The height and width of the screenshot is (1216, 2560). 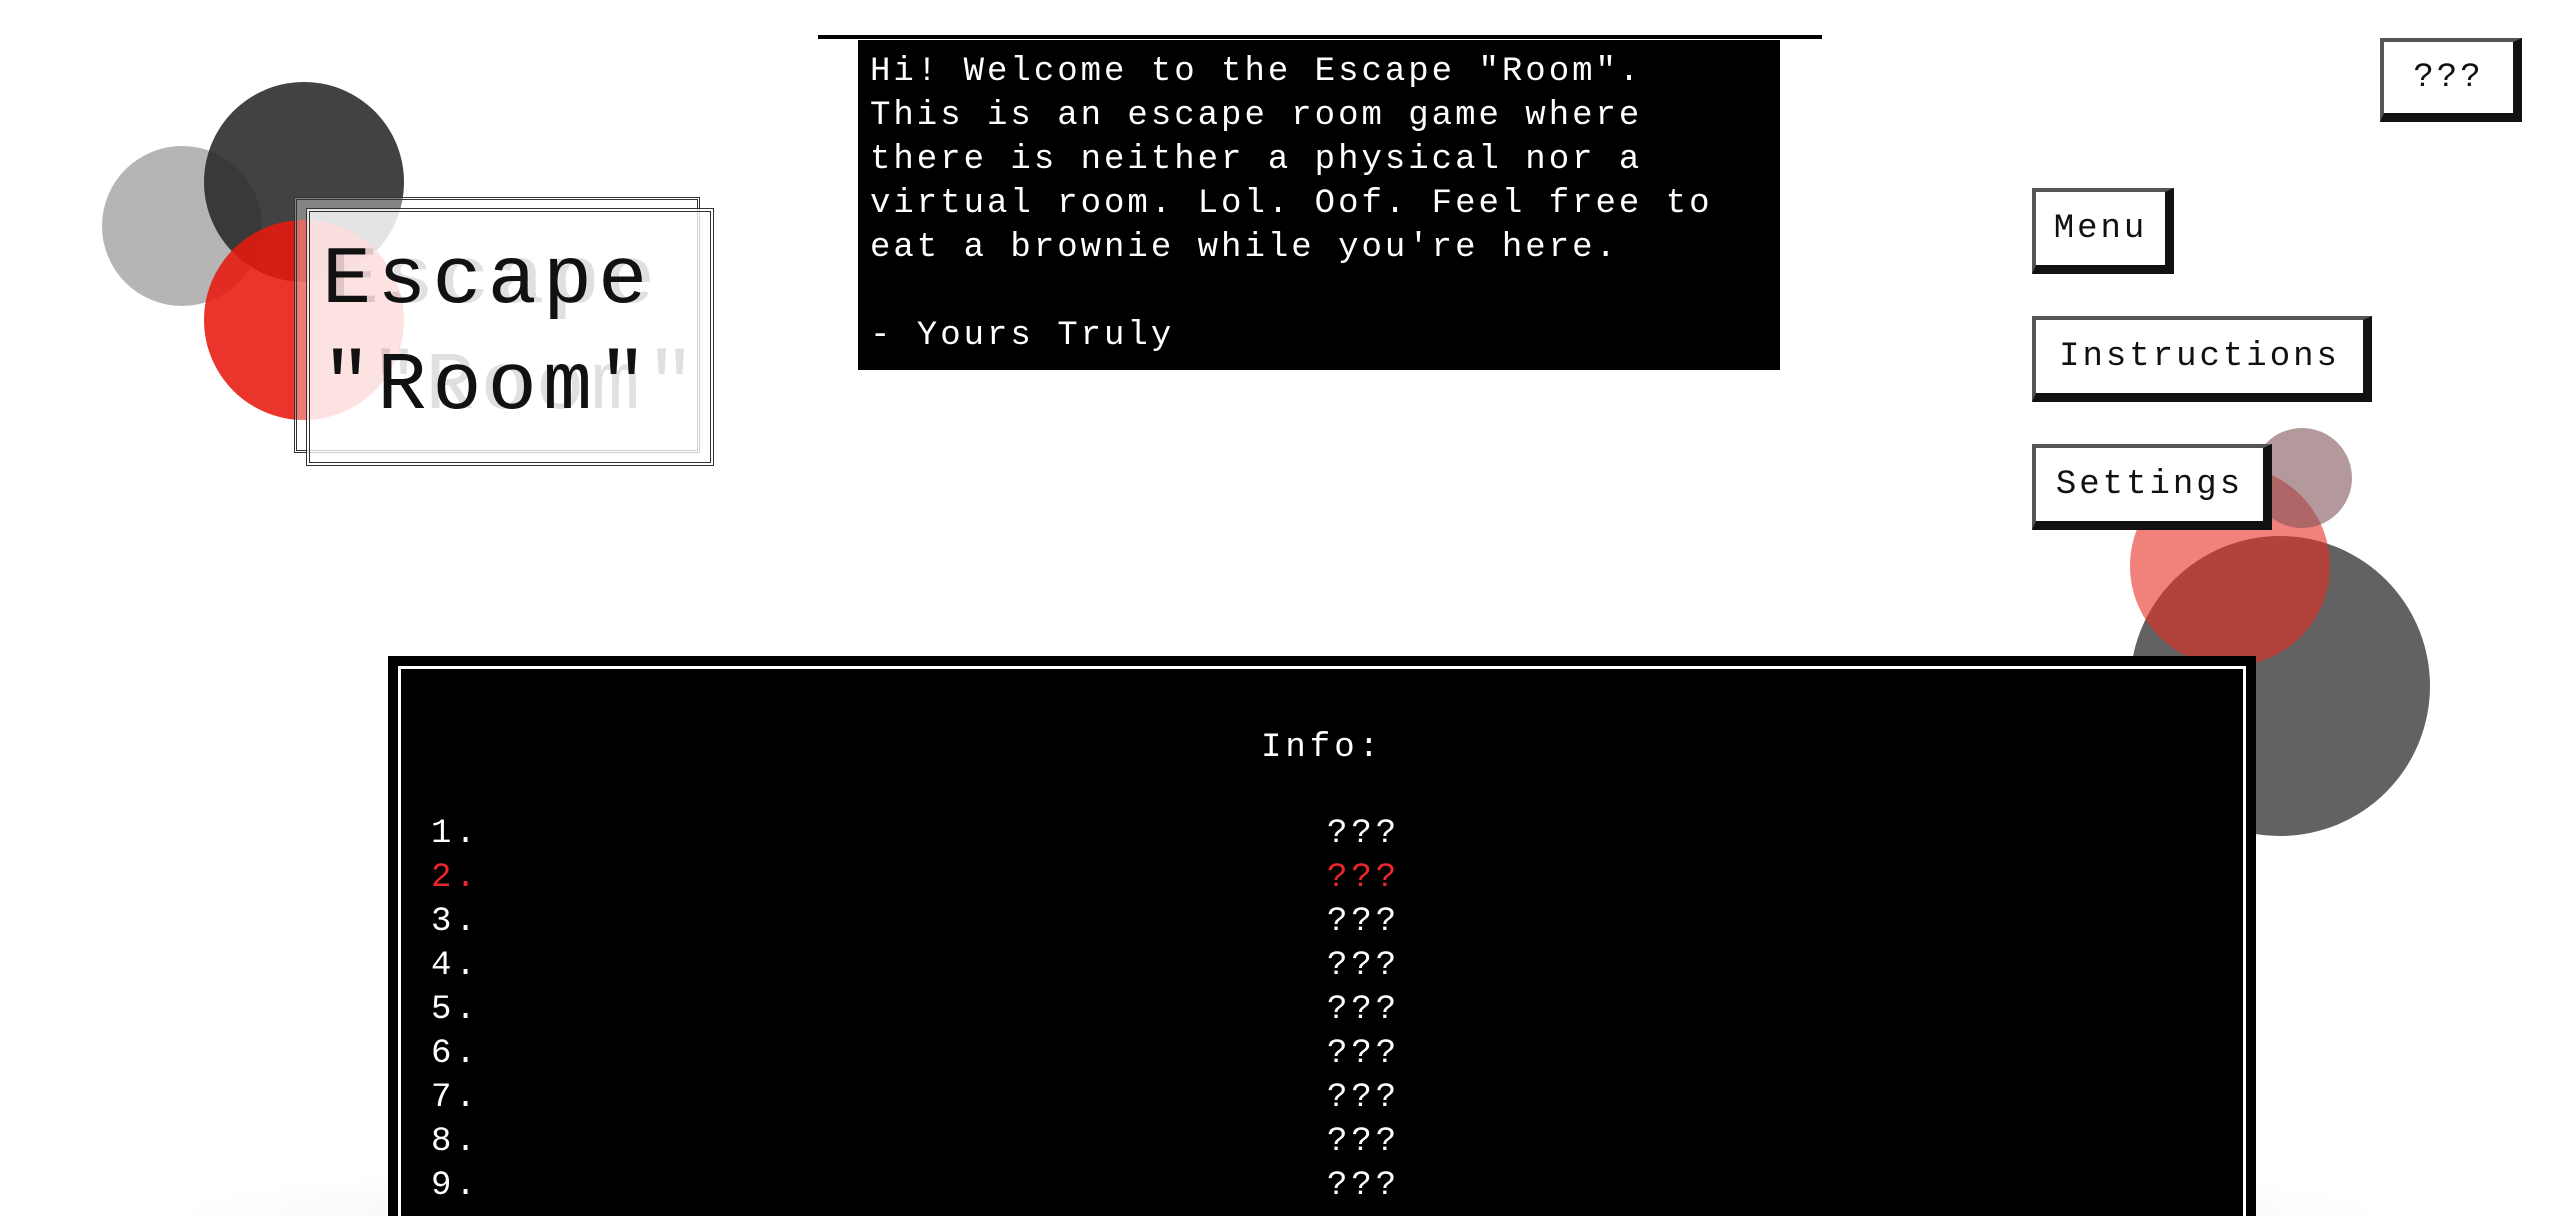 I want to click on menu-button: Menu, so click(x=2103, y=231).